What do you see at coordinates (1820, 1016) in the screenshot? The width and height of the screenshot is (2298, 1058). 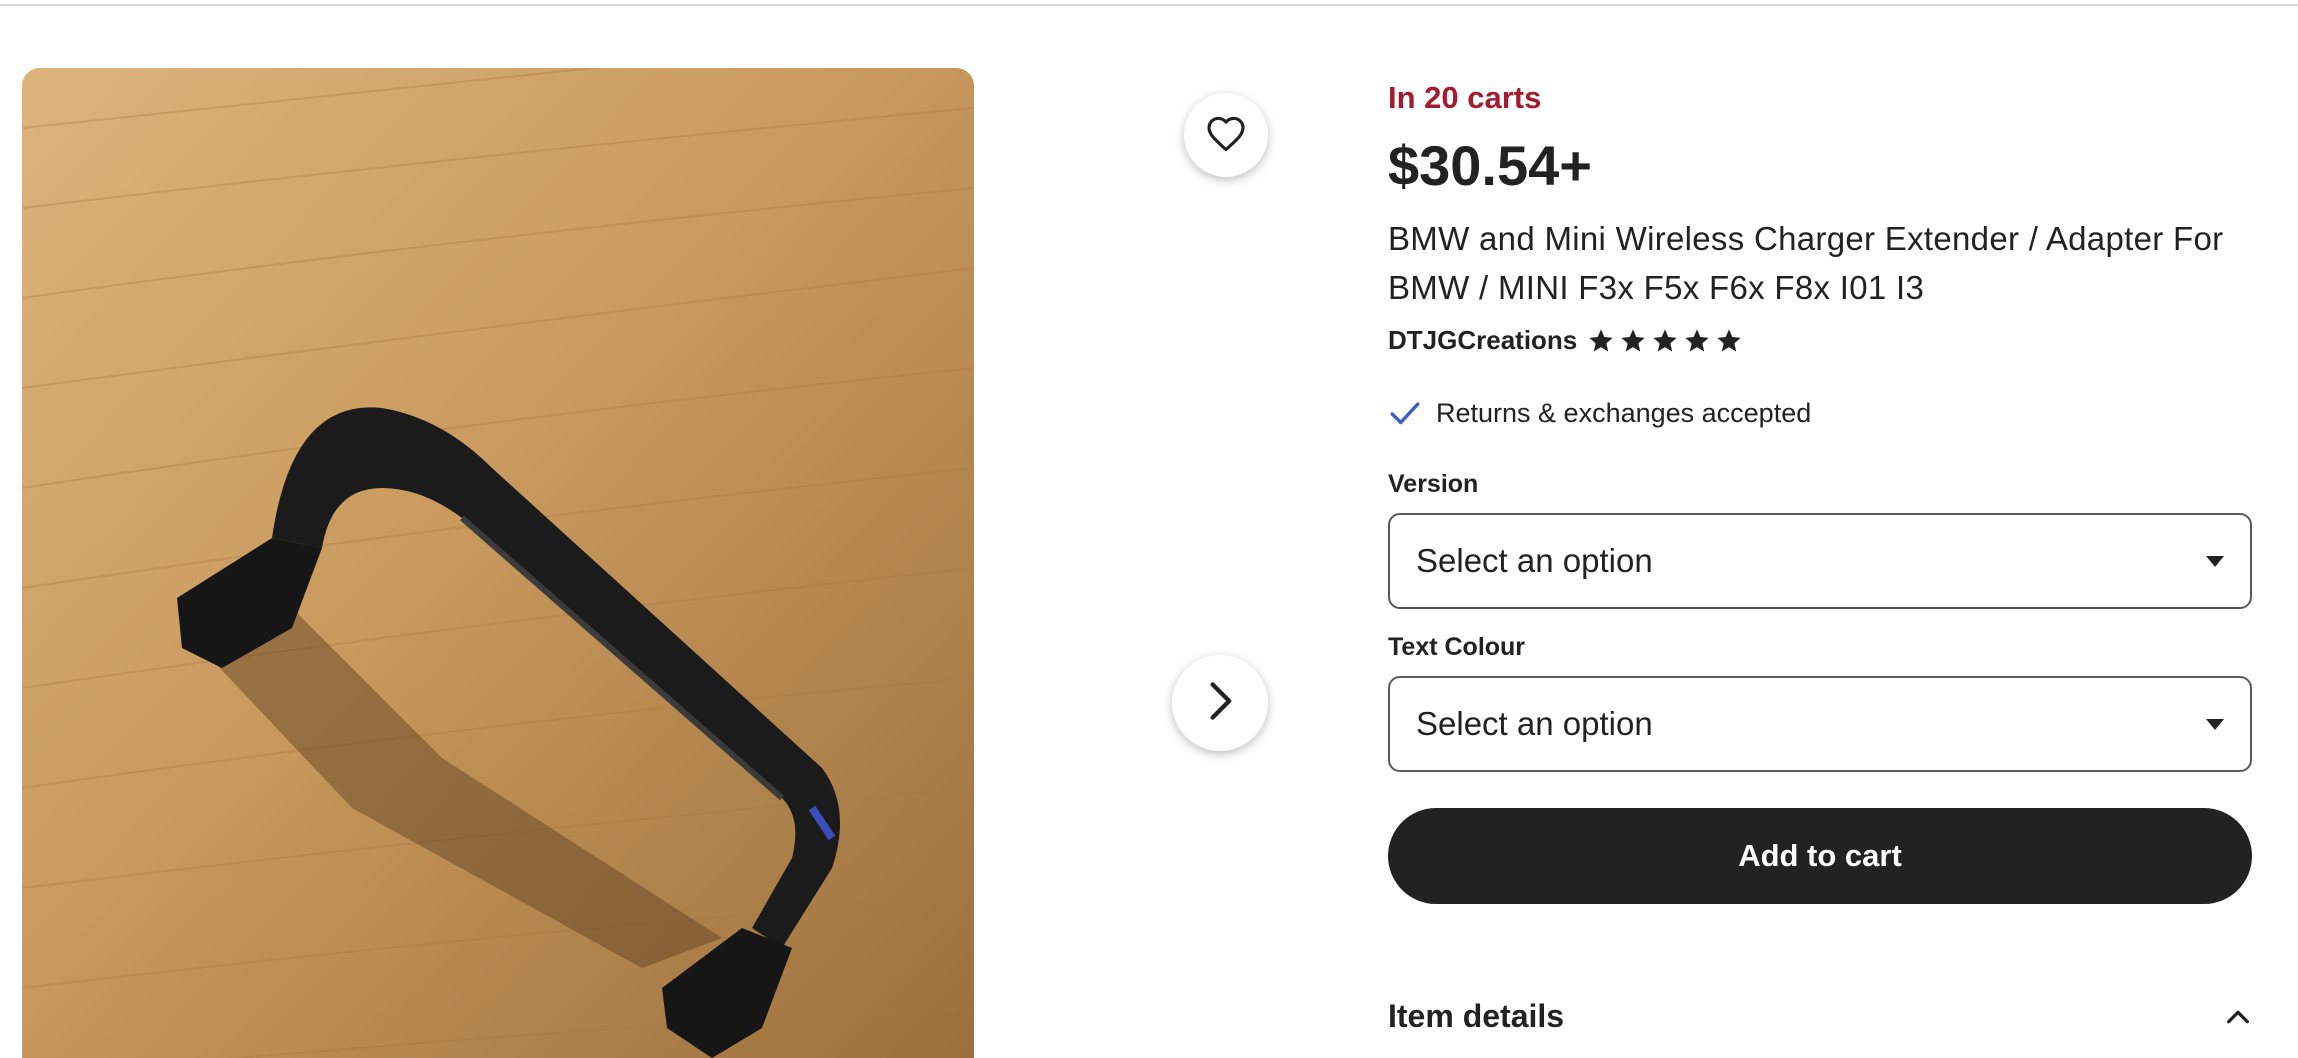 I see `item-details-toggle: Item details` at bounding box center [1820, 1016].